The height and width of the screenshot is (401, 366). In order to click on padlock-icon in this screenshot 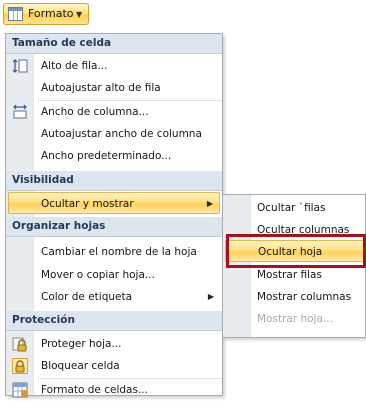, I will do `click(20, 366)`.